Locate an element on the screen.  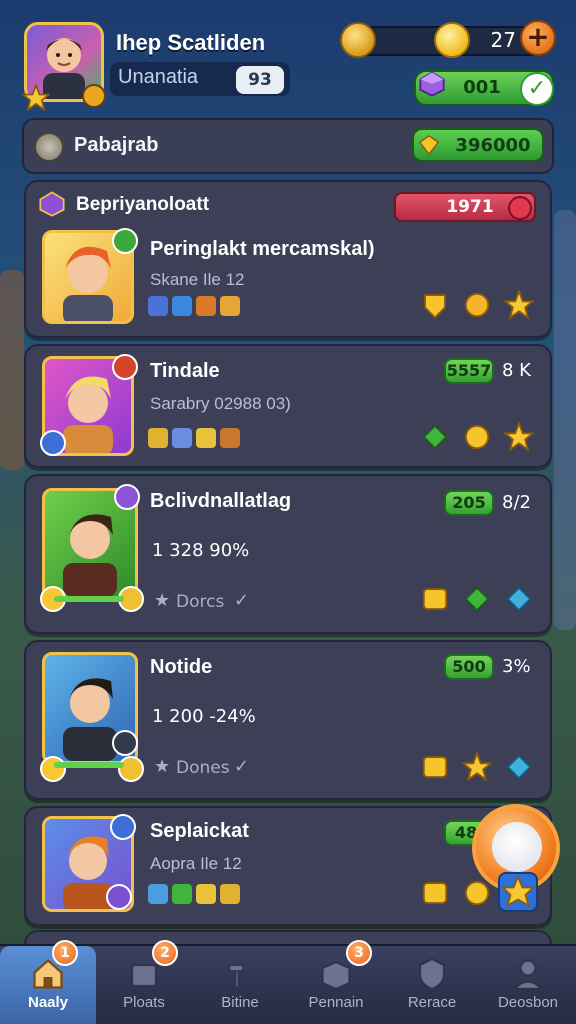
score-pill-3: 205 is located at coordinates (469, 503).